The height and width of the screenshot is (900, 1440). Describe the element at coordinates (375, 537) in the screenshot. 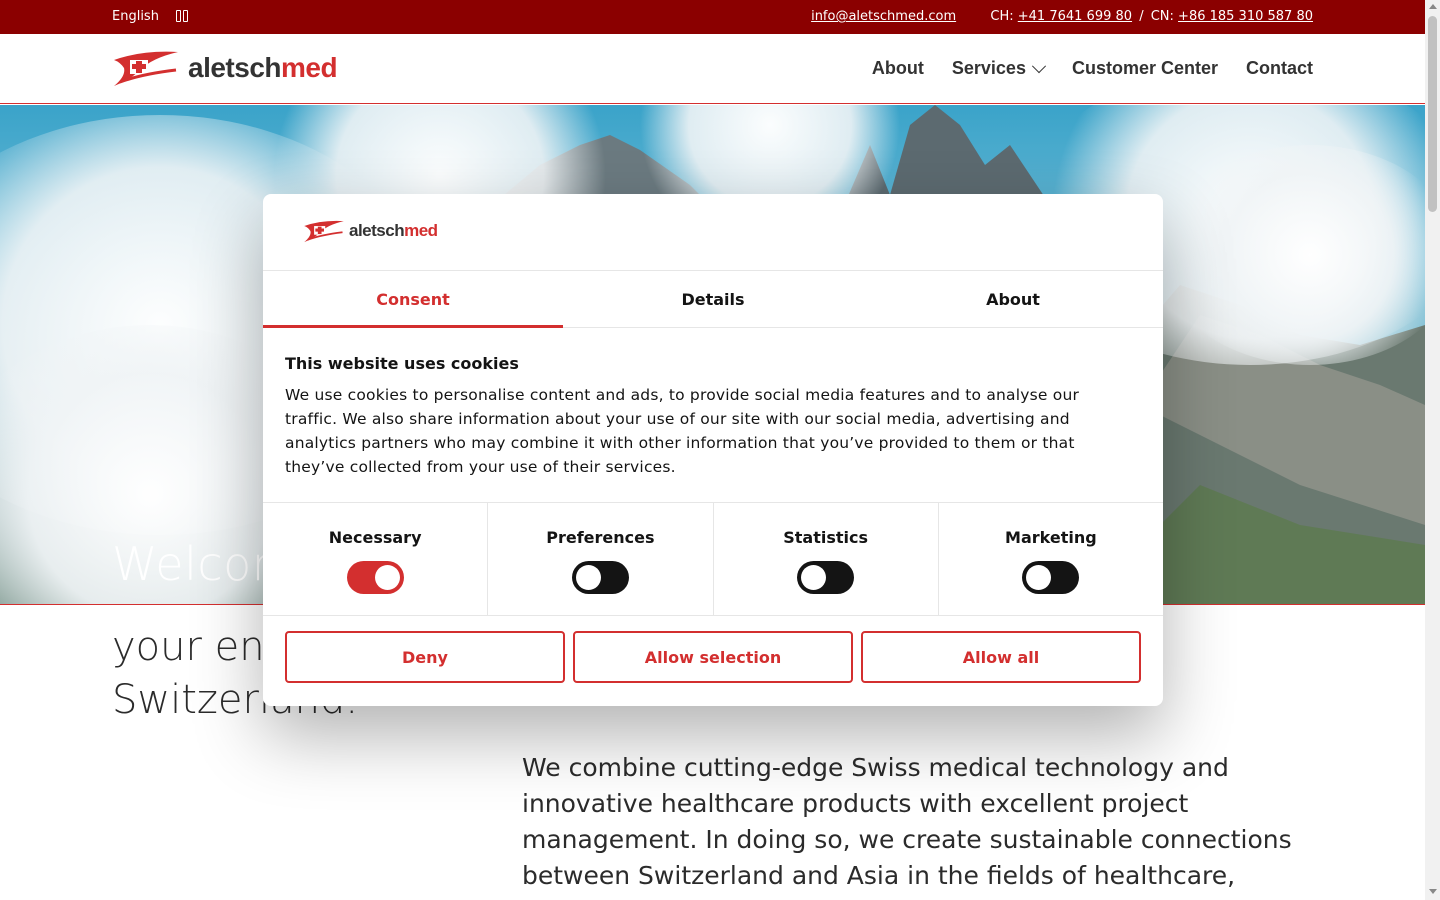

I see `category-label: Necessary` at that location.